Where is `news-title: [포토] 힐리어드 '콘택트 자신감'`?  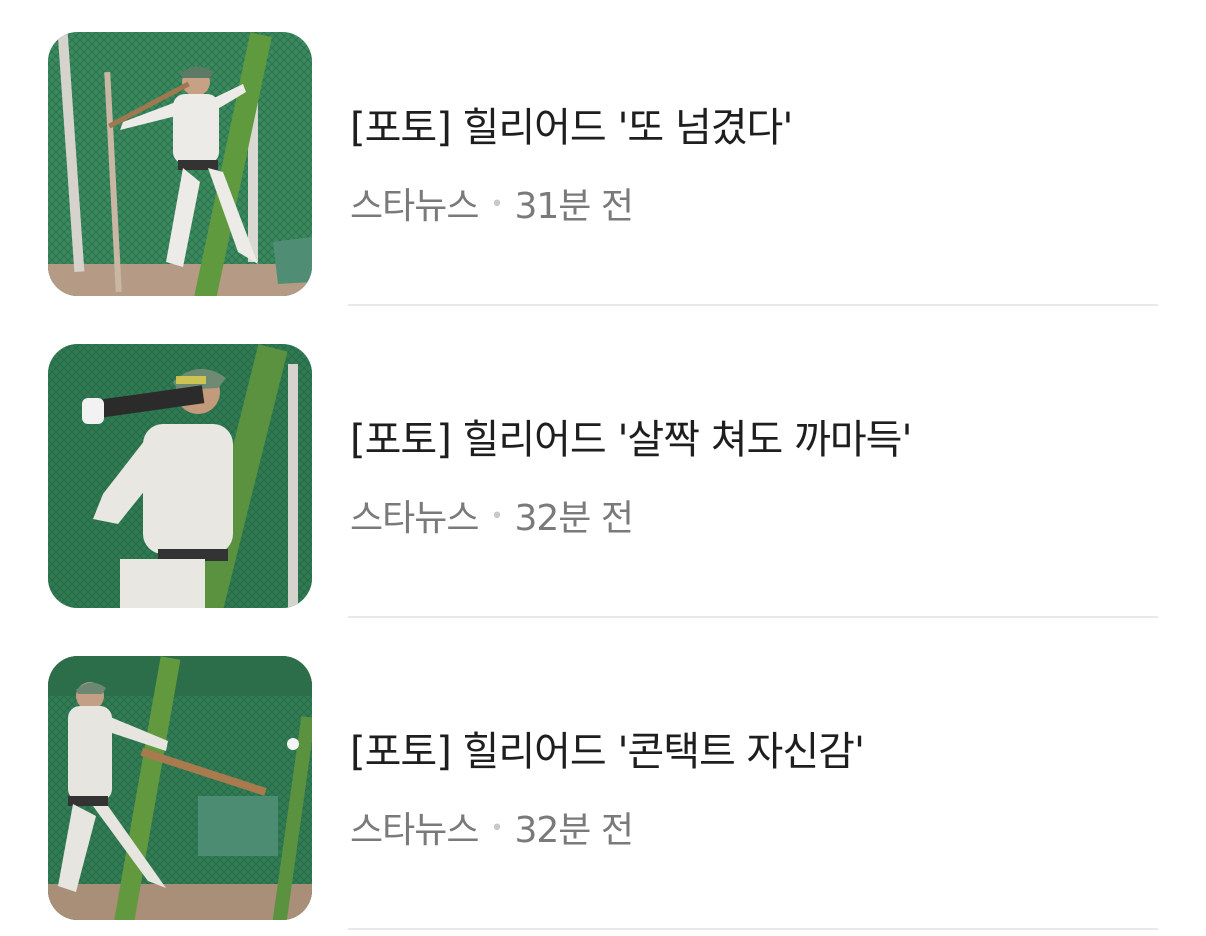
news-title: [포토] 힐리어드 '콘택트 자신감' is located at coordinates (607, 752).